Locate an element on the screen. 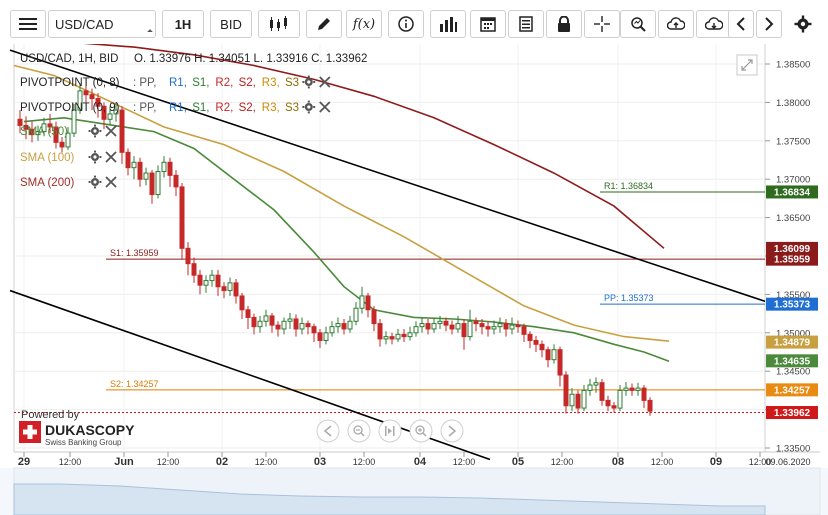 Image resolution: width=828 pixels, height=515 pixels. hamburger-icon is located at coordinates (28, 24).